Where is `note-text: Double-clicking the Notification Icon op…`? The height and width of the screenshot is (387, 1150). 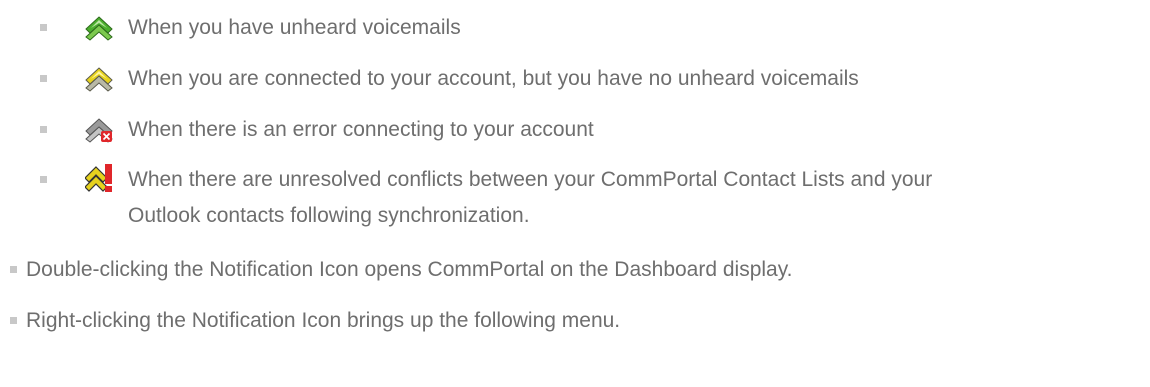
note-text: Double-clicking the Notification Icon op… is located at coordinates (409, 269).